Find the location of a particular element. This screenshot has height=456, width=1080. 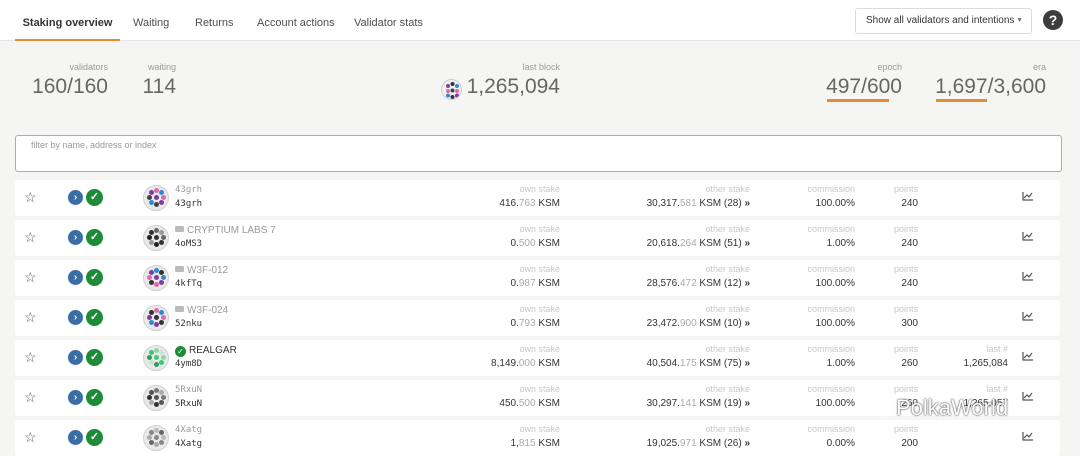

validator-name: 4Xatg is located at coordinates (189, 430).